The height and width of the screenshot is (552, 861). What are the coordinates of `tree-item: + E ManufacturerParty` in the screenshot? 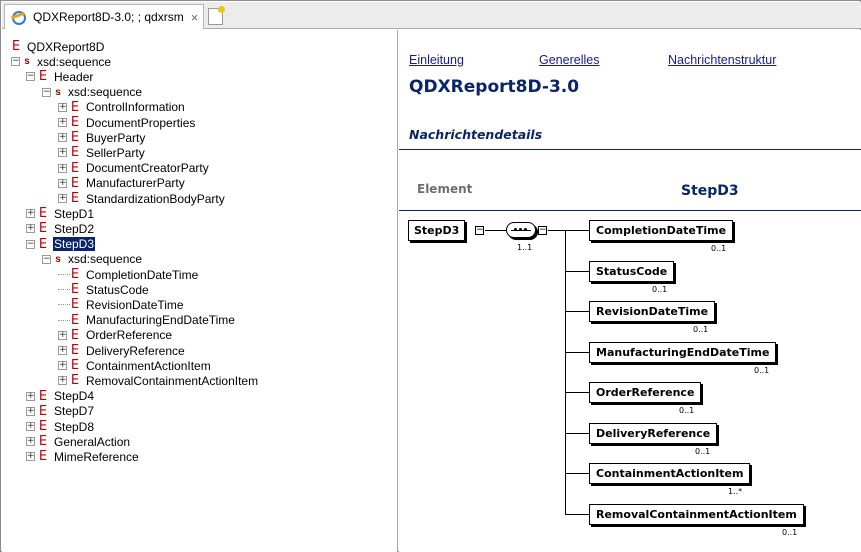 It's located at (122, 183).